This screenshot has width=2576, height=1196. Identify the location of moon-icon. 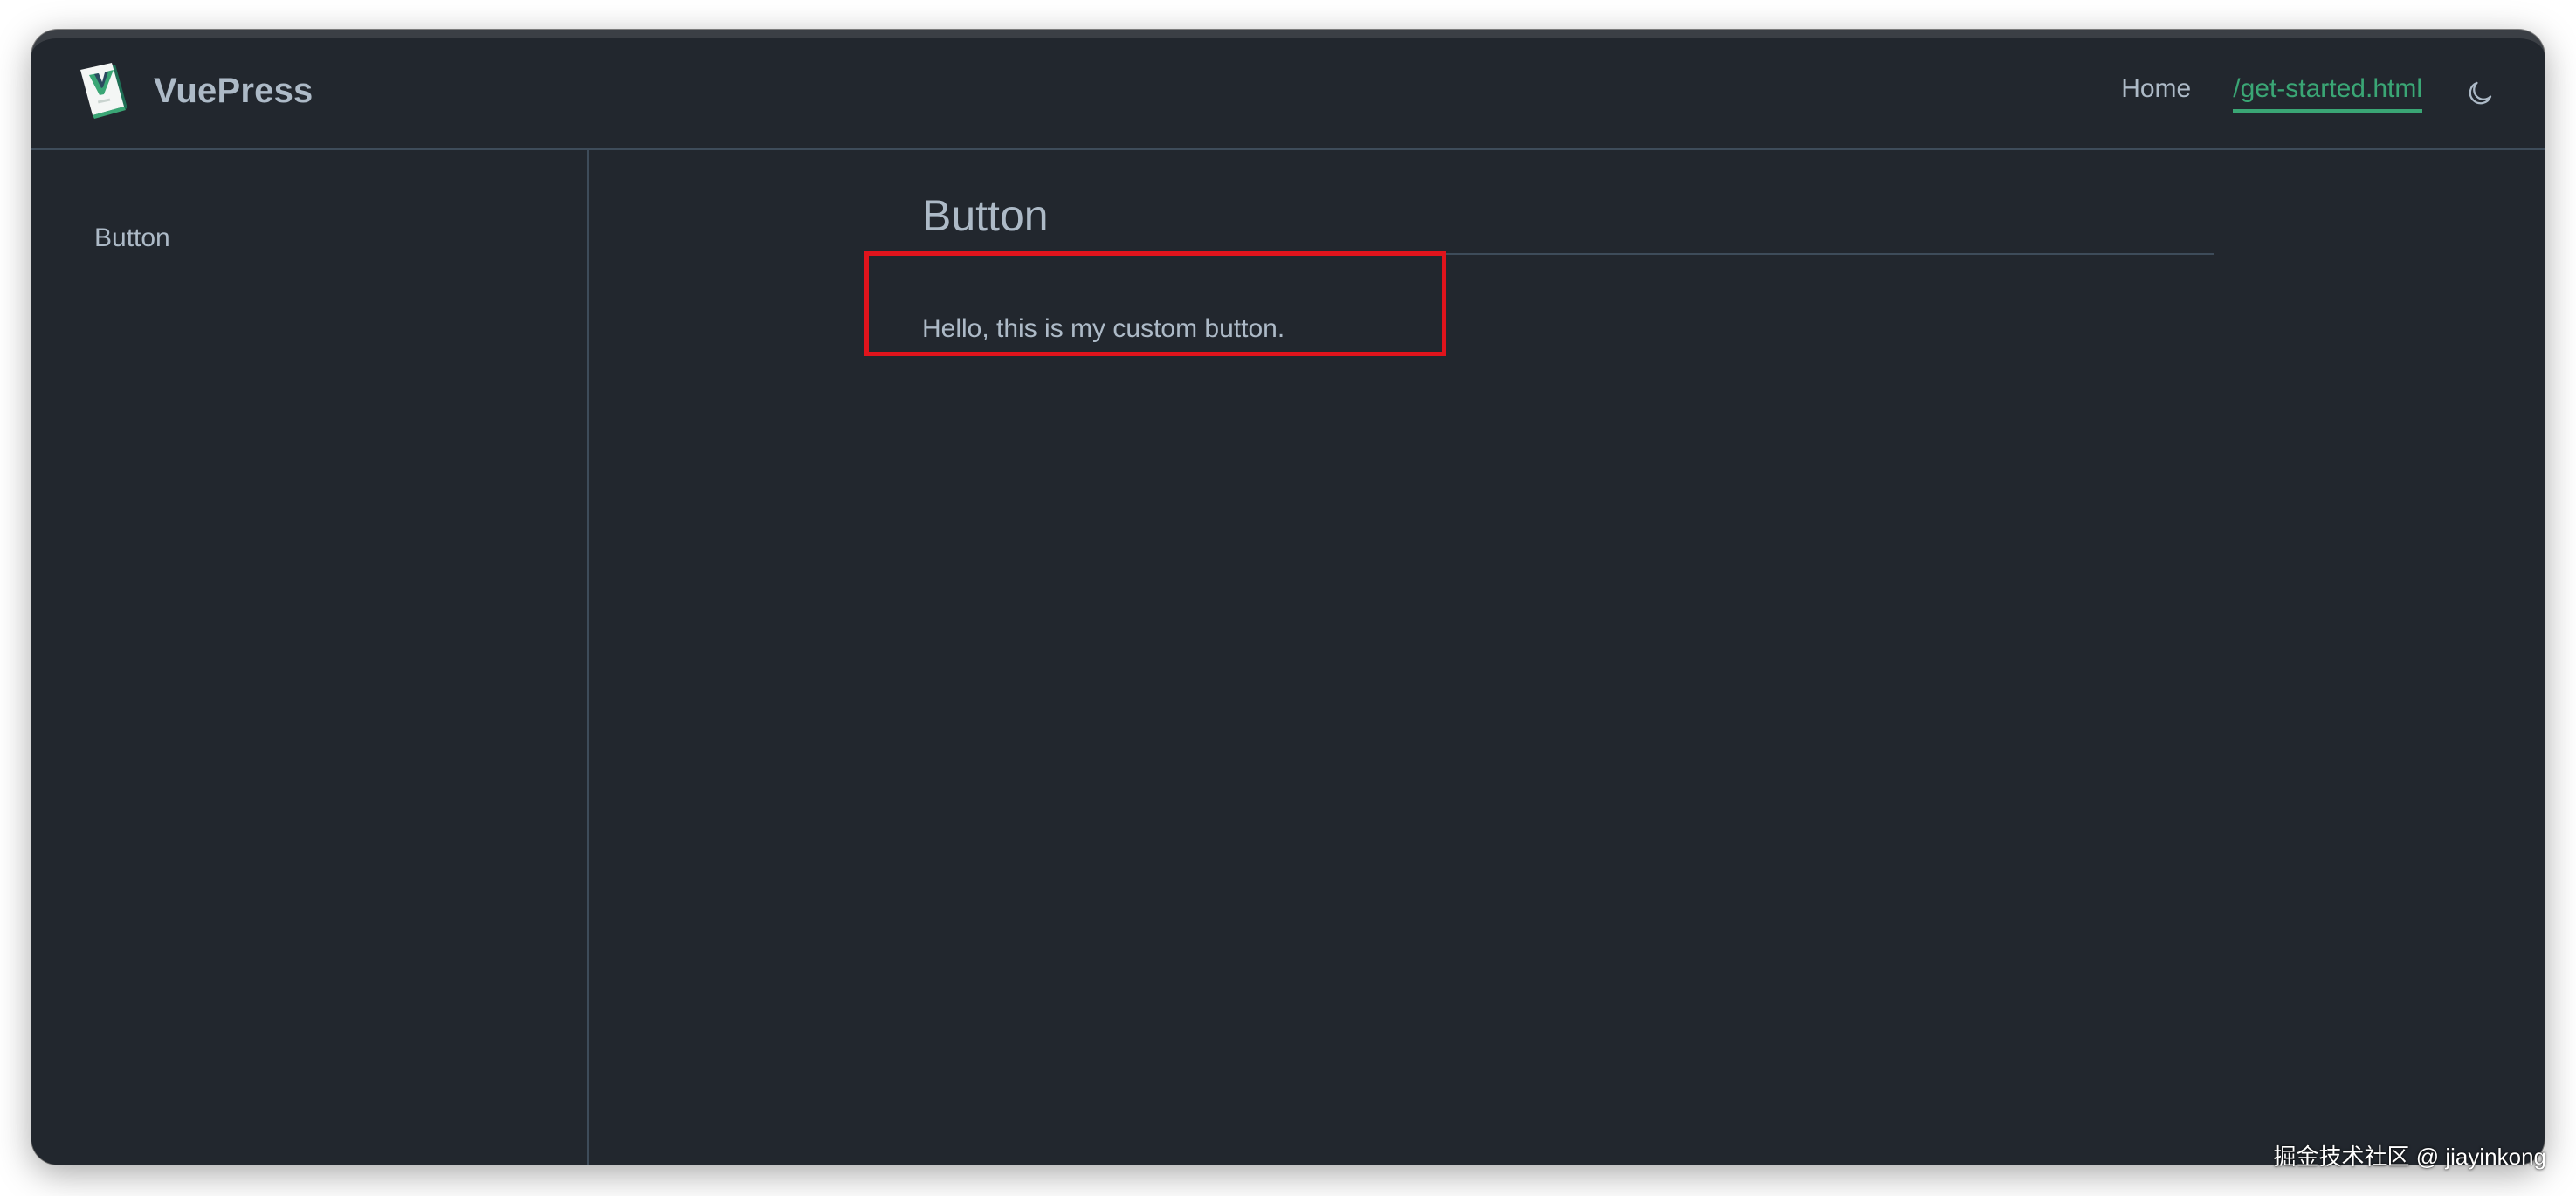
(2480, 93).